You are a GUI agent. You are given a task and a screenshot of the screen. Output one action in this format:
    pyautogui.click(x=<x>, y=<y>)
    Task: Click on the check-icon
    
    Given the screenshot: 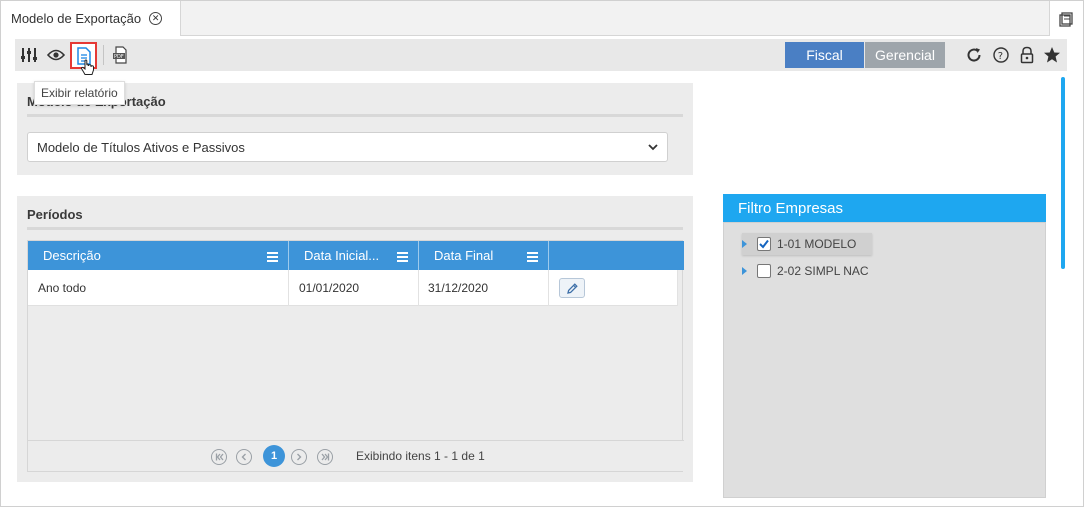 What is the action you would take?
    pyautogui.click(x=764, y=244)
    